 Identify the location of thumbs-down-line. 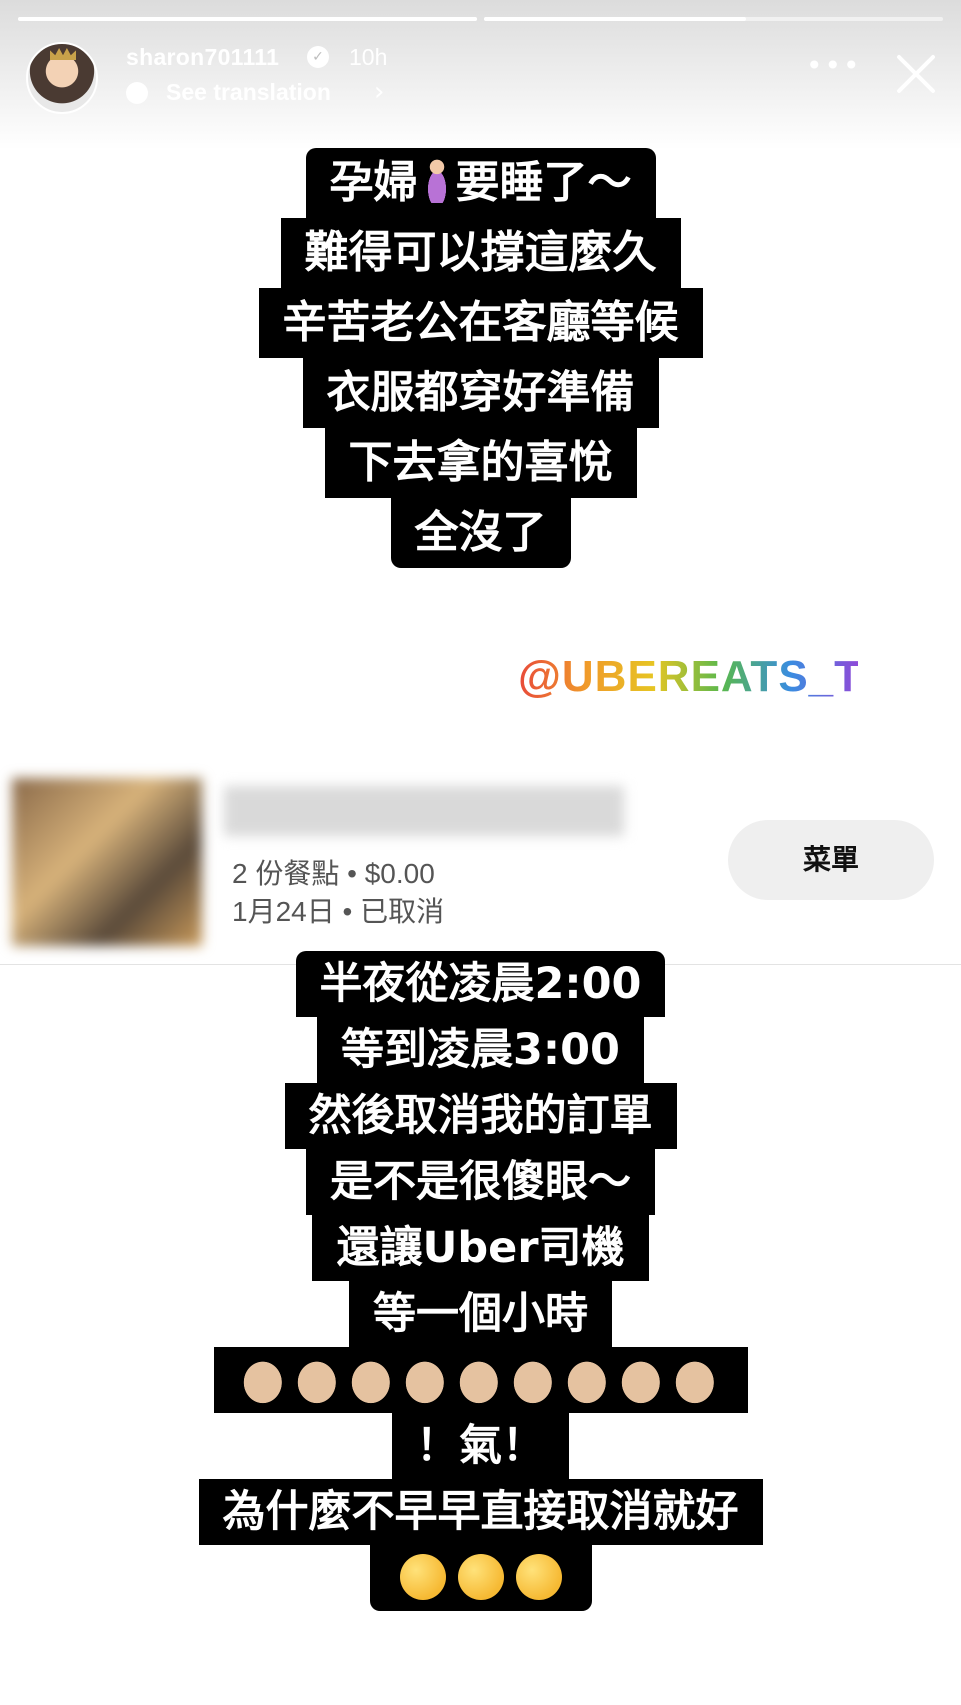
(480, 1380).